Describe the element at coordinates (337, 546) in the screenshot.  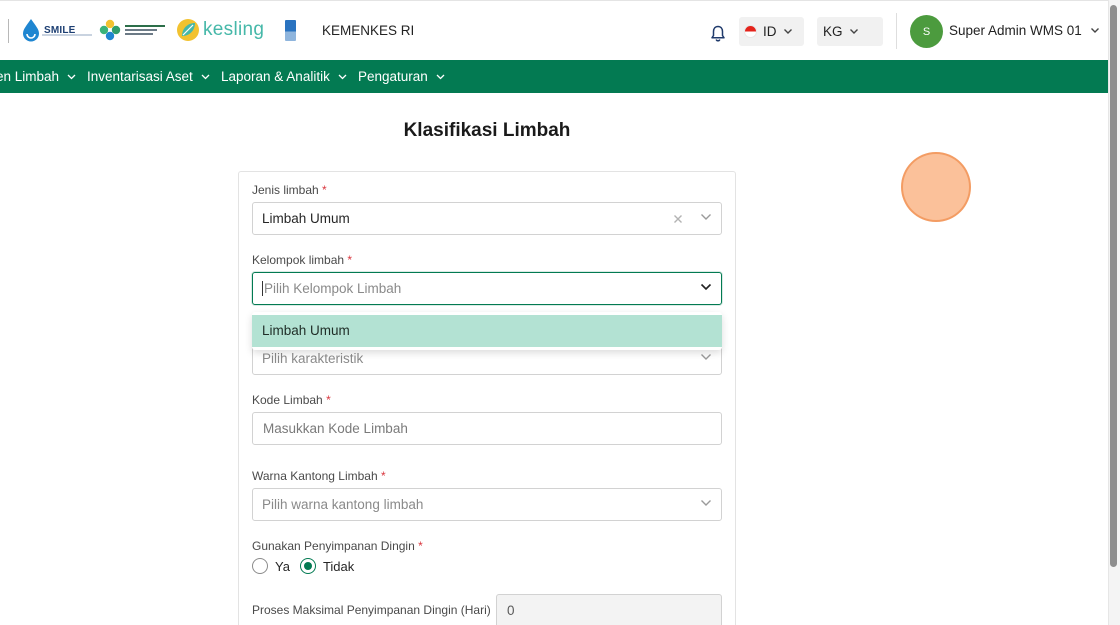
I see `penyimpanan-dingin-label: Gunakan Penyimpanan Dingin *` at that location.